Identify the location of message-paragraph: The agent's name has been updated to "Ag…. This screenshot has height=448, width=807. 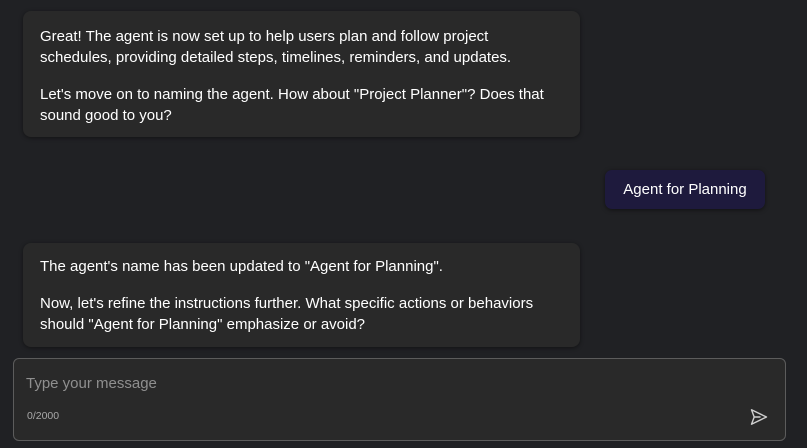
(241, 266).